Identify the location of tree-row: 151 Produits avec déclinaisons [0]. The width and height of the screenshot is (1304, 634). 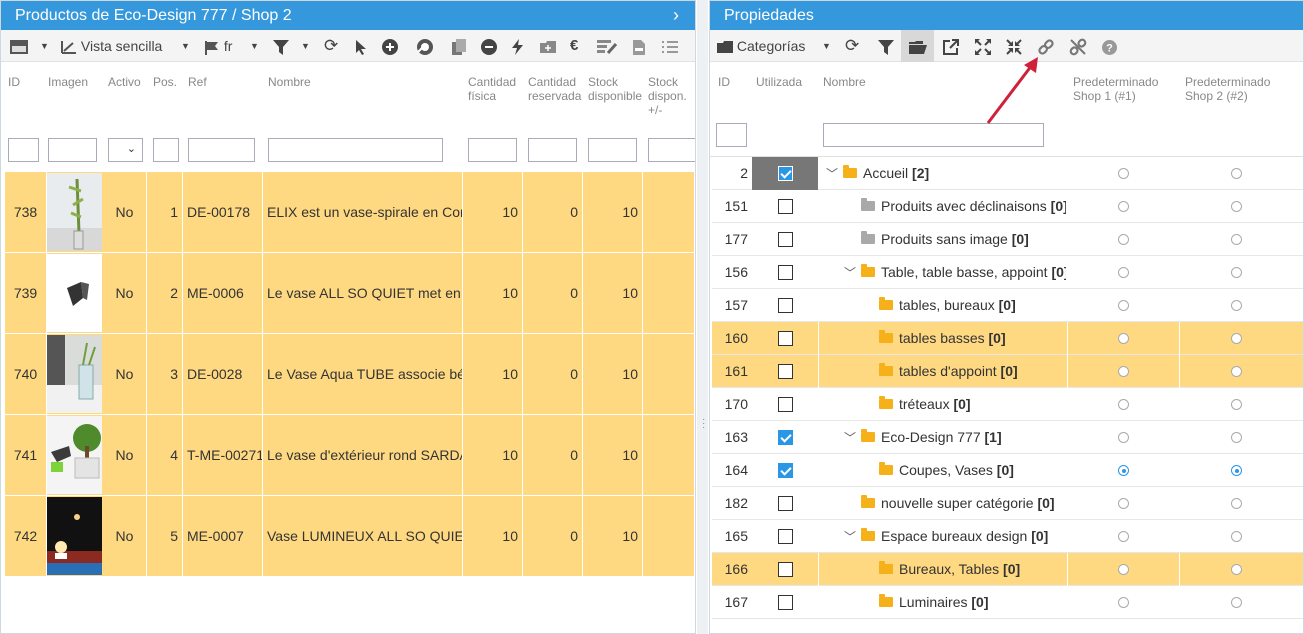
(1007, 206).